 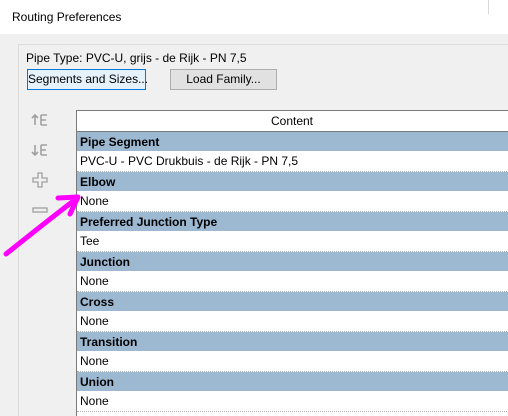 What do you see at coordinates (292, 162) in the screenshot?
I see `value-cell-pipe-segment: PVC-U - PVC Drukbuis - de Rijk - PN 7,5` at bounding box center [292, 162].